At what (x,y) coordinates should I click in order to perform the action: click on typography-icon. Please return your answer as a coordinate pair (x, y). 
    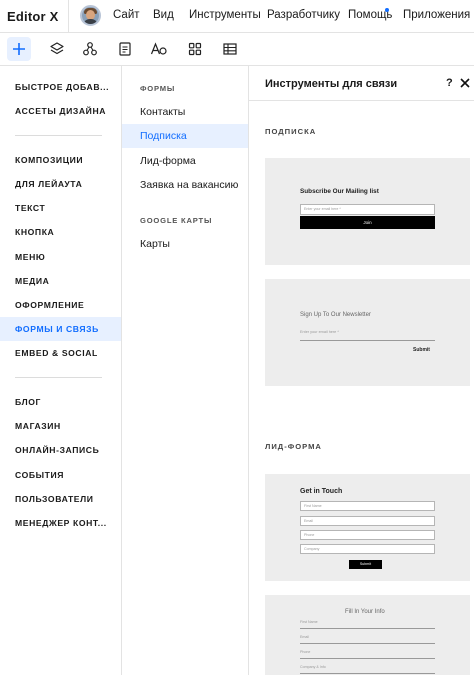
    Looking at the image, I should click on (159, 49).